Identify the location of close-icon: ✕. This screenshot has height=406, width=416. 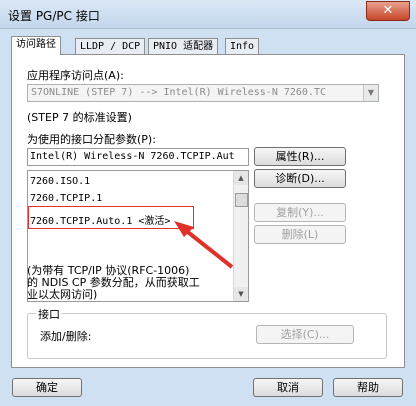
(388, 10).